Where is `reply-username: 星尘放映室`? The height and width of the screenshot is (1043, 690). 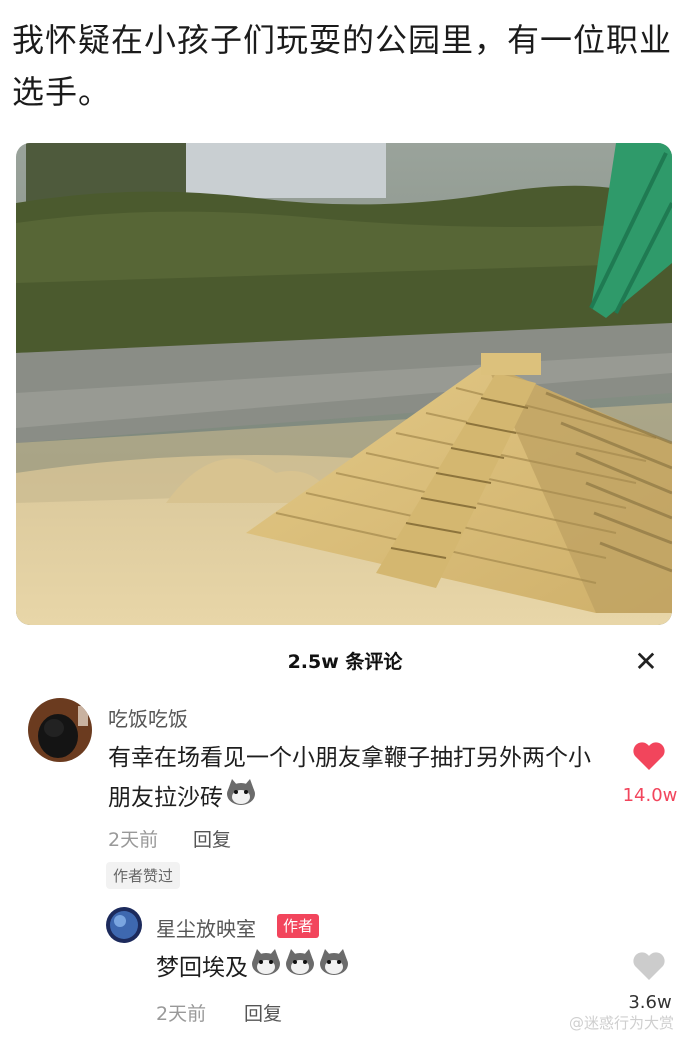
reply-username: 星尘放映室 is located at coordinates (206, 927).